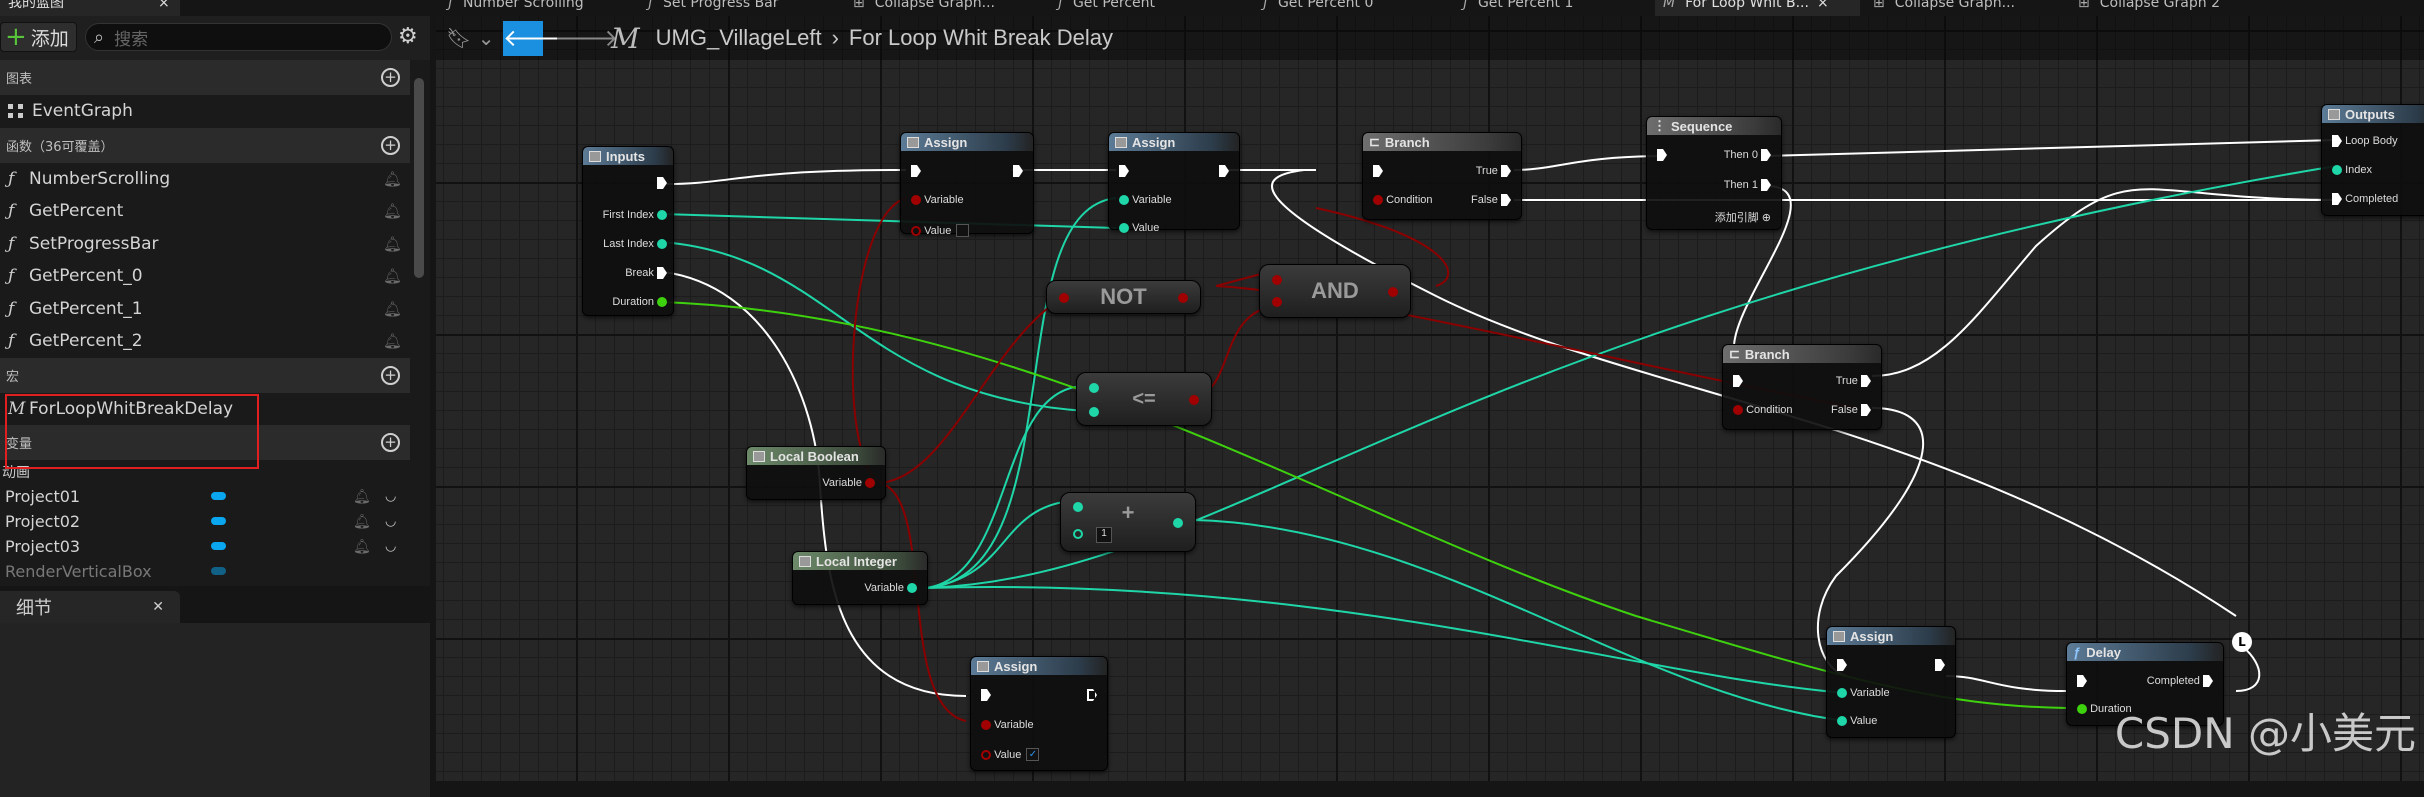 The image size is (2424, 797). I want to click on pin-loop-body: Loop Body, so click(2365, 141).